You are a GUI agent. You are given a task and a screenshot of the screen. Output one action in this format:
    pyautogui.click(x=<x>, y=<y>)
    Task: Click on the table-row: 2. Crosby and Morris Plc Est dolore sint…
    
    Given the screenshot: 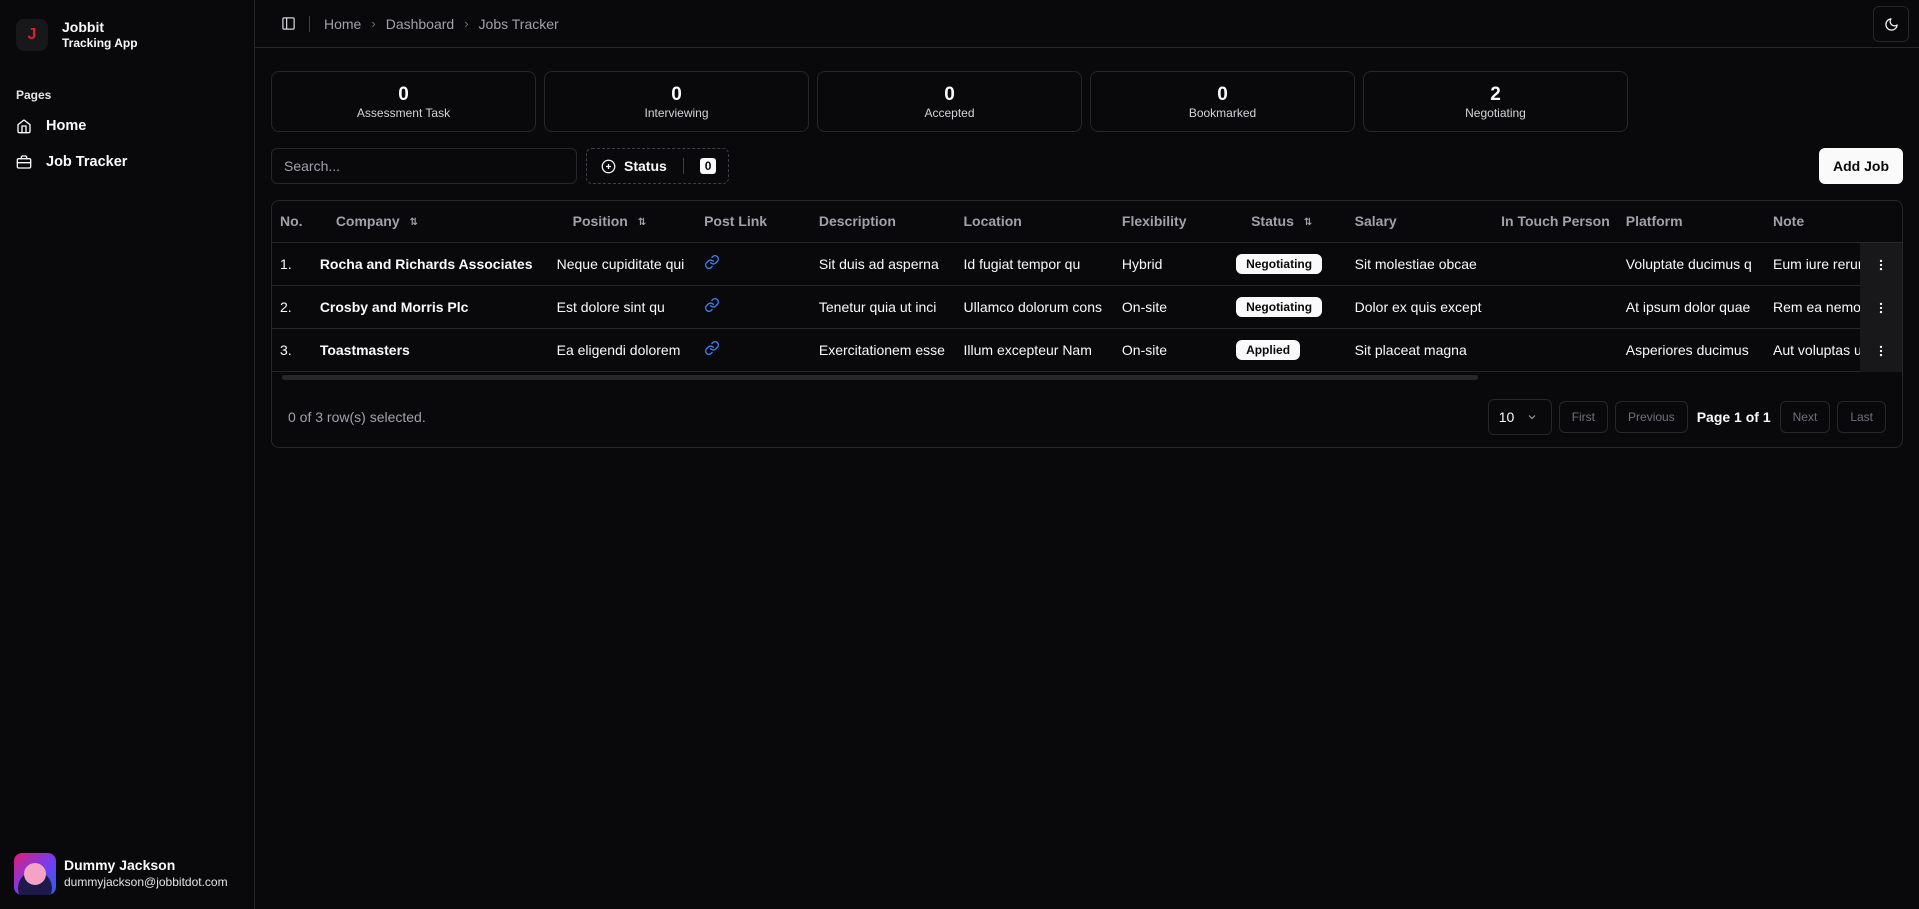 What is the action you would take?
    pyautogui.click(x=1087, y=306)
    